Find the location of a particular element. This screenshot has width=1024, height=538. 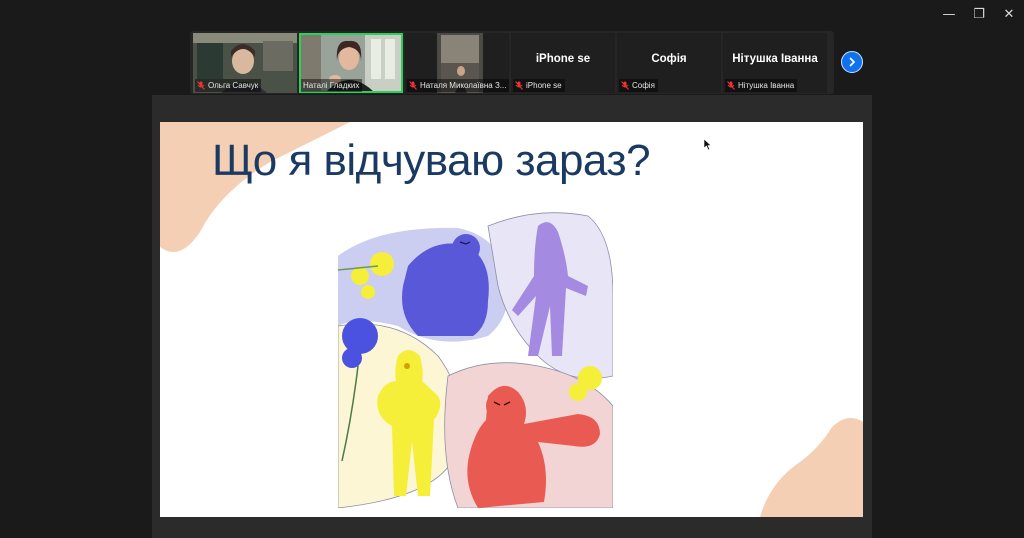

participant-display-name: Софія is located at coordinates (669, 59).